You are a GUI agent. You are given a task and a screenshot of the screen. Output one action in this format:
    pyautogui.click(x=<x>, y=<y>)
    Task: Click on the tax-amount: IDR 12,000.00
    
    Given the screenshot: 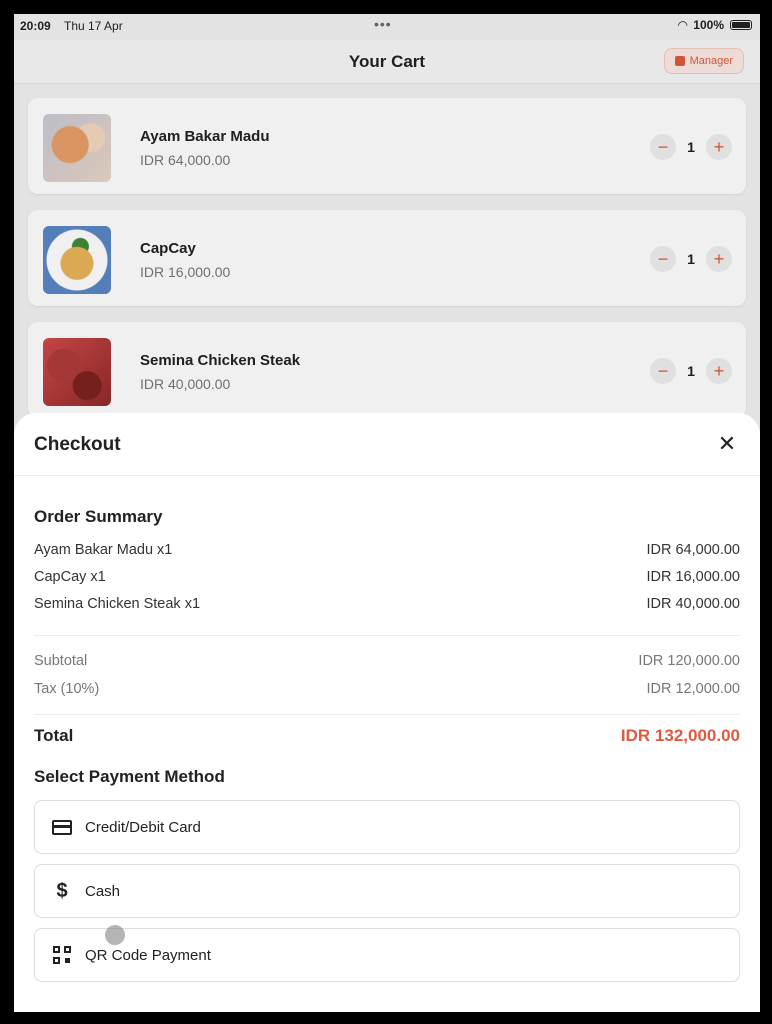 What is the action you would take?
    pyautogui.click(x=693, y=689)
    